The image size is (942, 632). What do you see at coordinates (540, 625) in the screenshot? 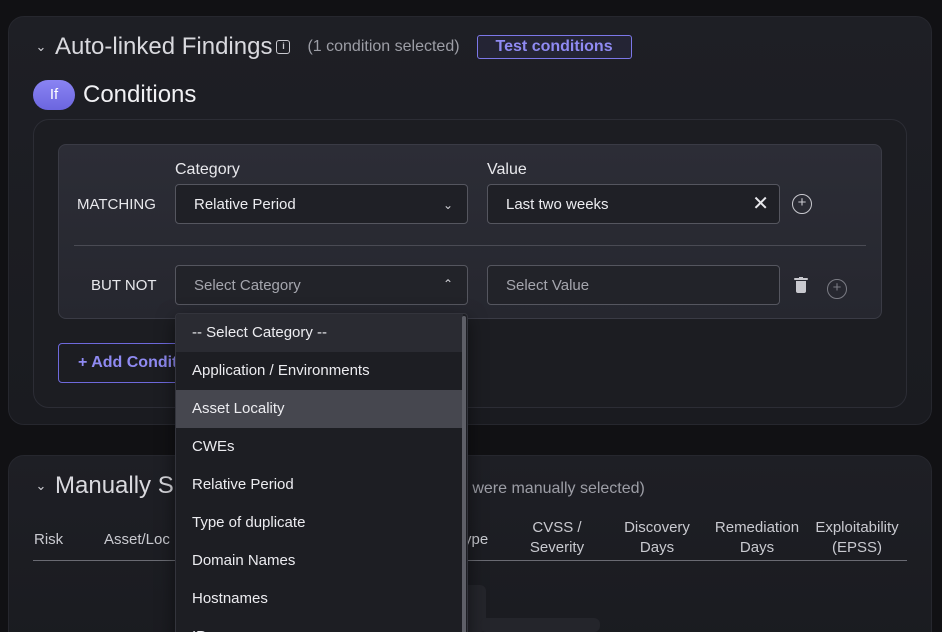
I see `loading-skeleton` at bounding box center [540, 625].